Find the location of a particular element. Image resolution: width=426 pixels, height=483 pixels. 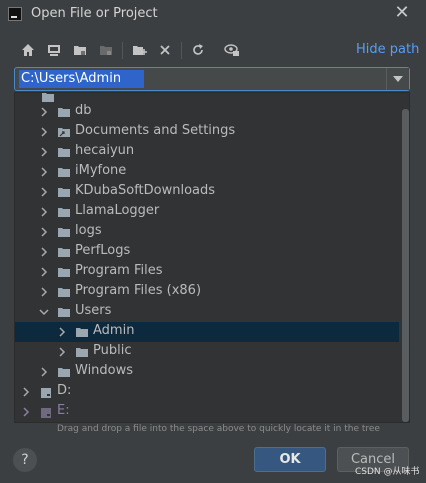

intellij-logo-icon is located at coordinates (15, 14).